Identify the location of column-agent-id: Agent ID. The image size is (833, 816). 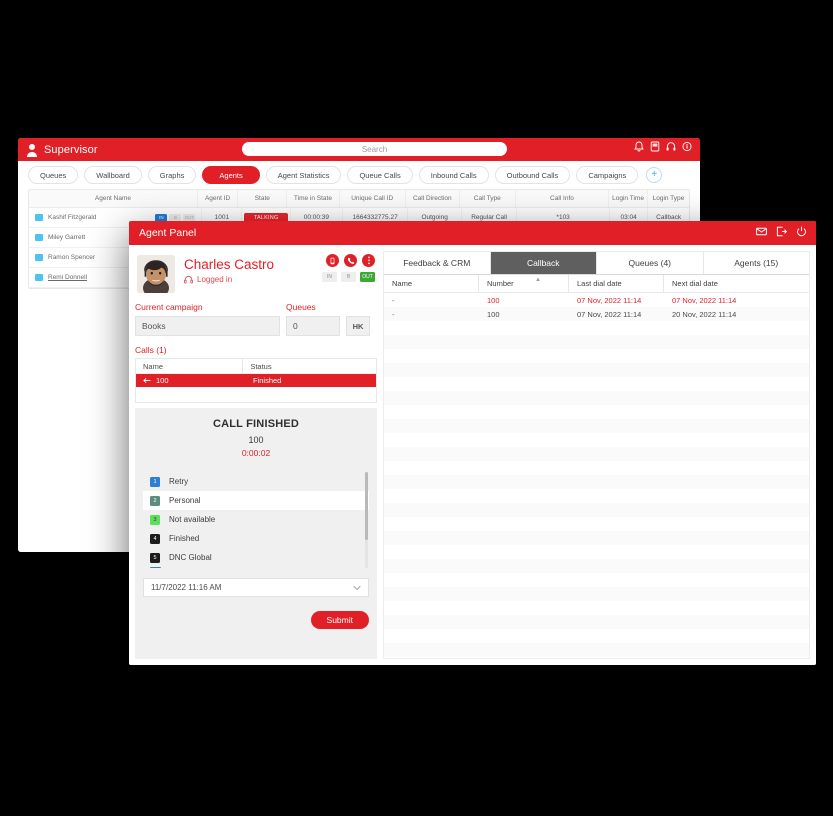
(218, 198).